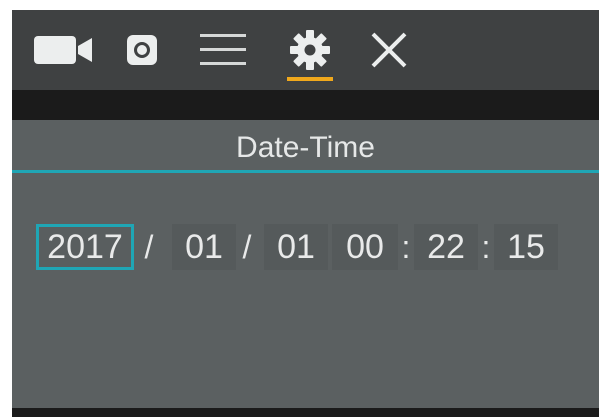 This screenshot has width=599, height=417. I want to click on photo-mode-button, so click(142, 50).